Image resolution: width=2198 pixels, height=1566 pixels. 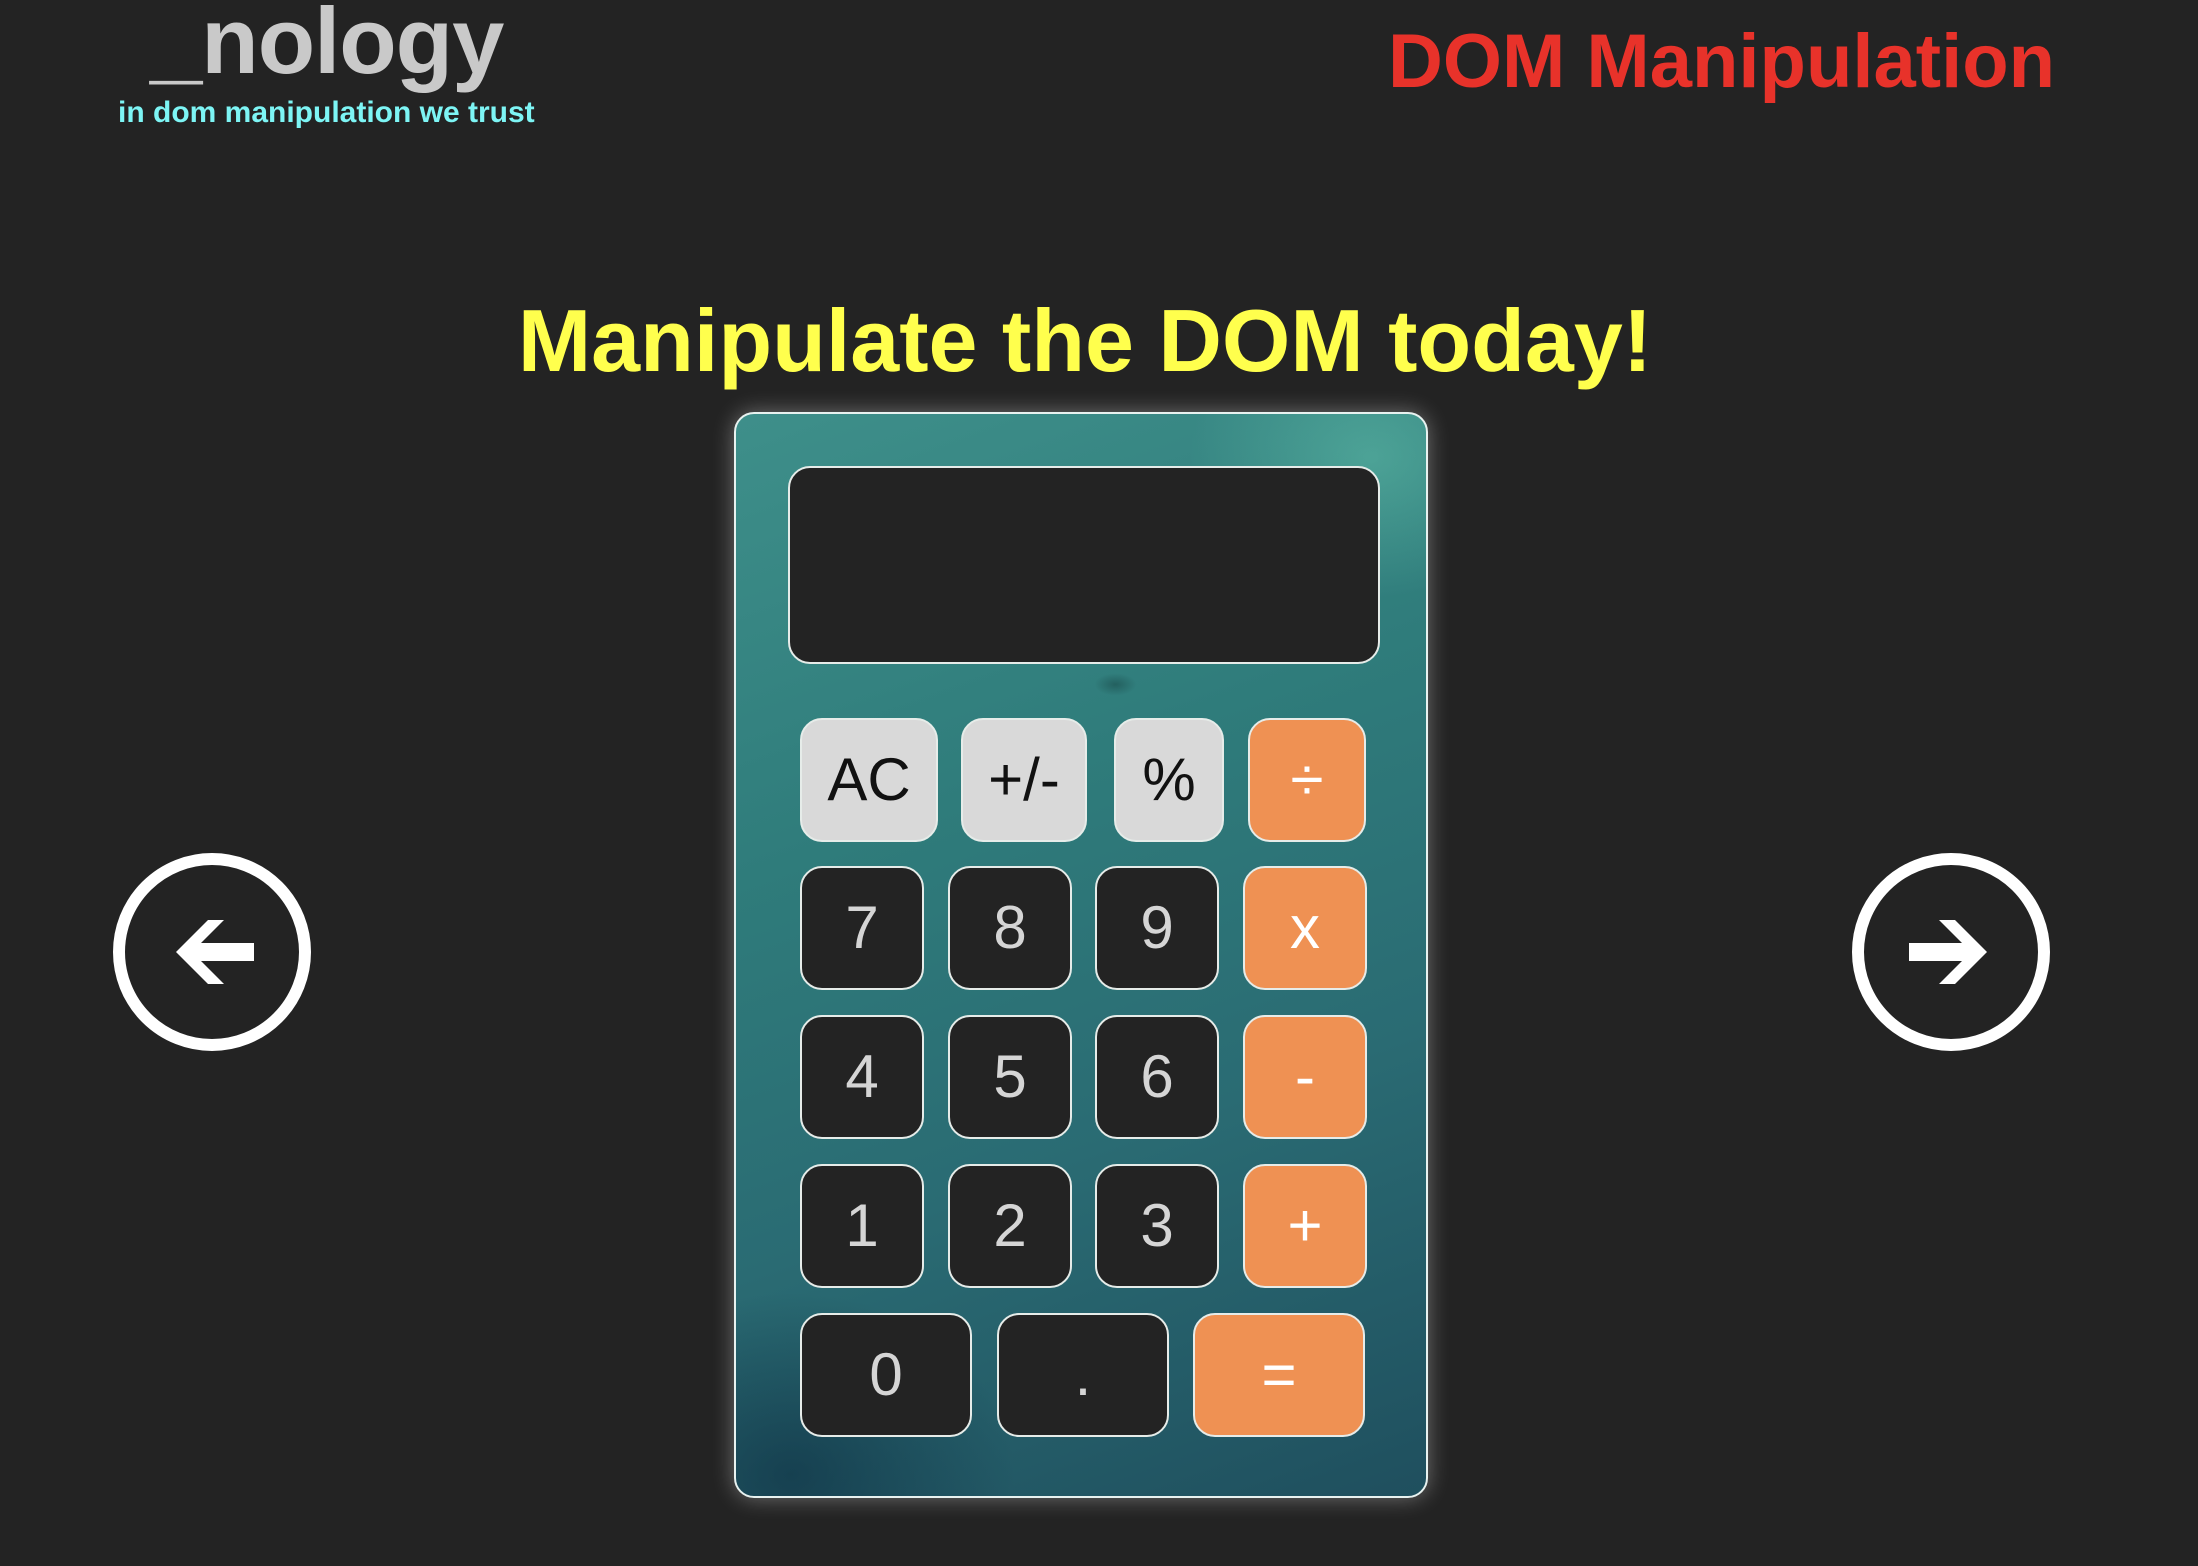 I want to click on key-1: 1, so click(x=862, y=1226).